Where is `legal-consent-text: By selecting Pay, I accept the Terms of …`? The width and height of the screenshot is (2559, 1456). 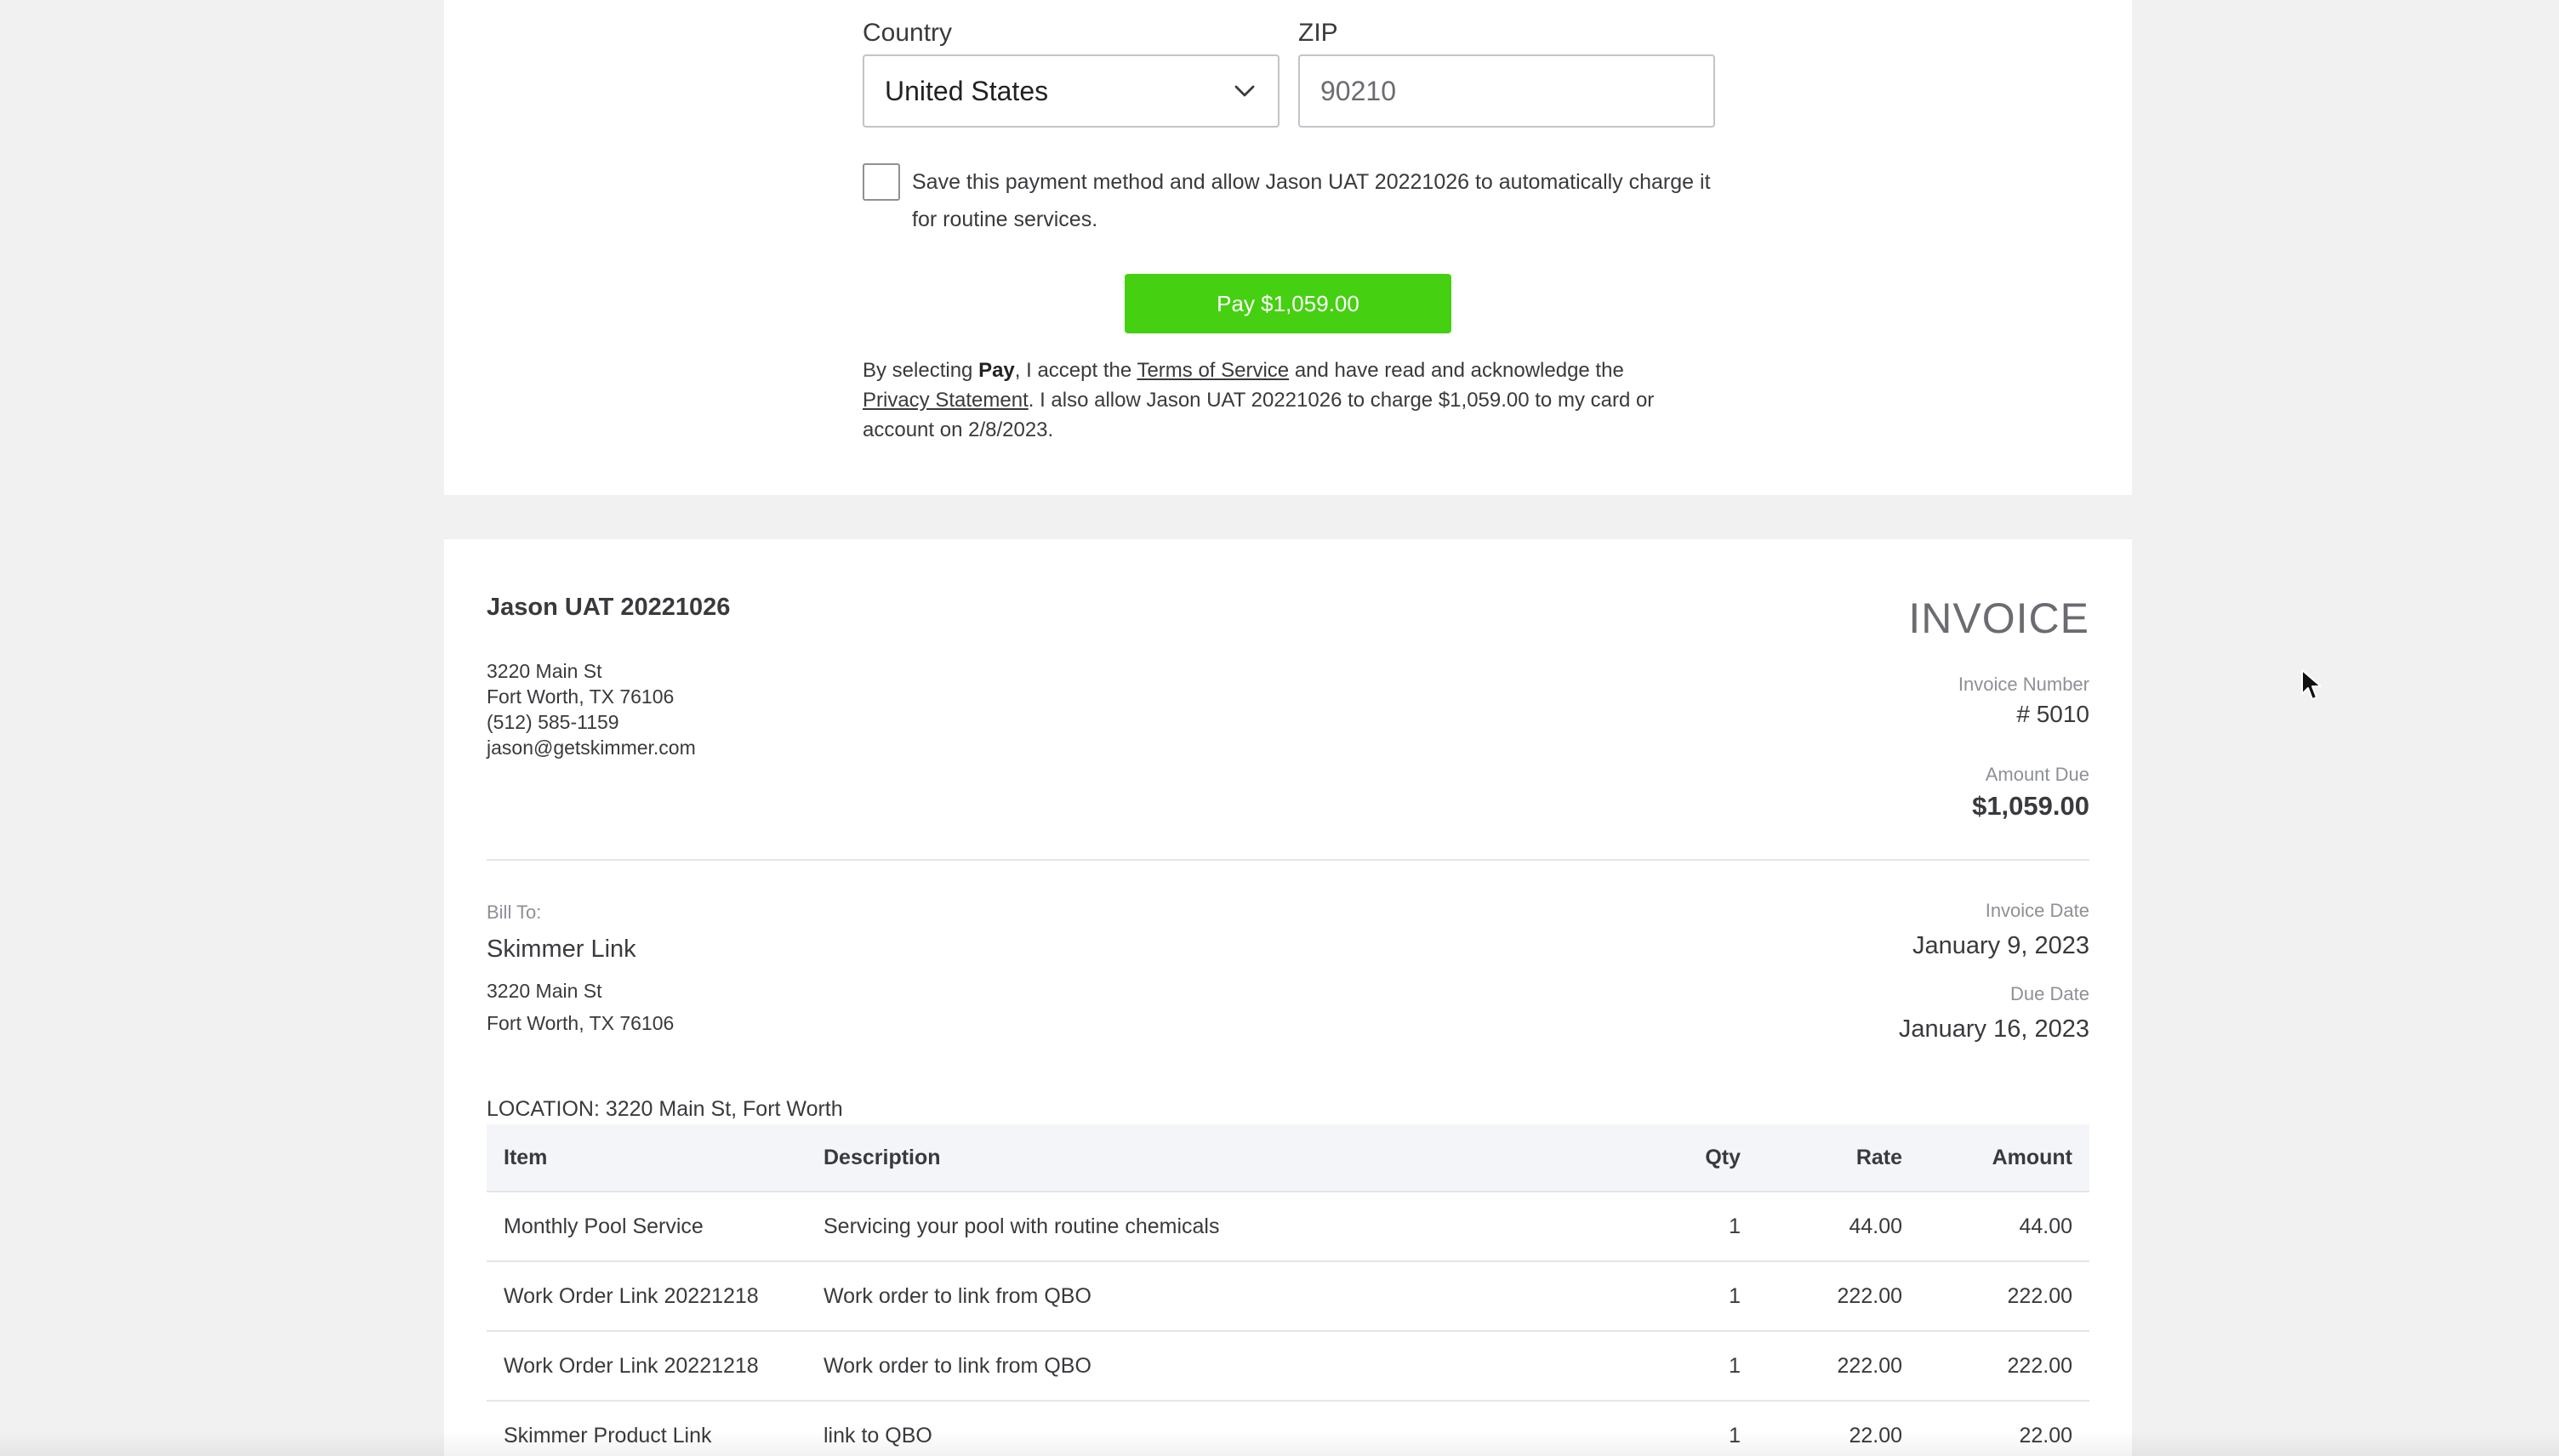
legal-consent-text: By selecting Pay, I accept the Terms of … is located at coordinates (1288, 400).